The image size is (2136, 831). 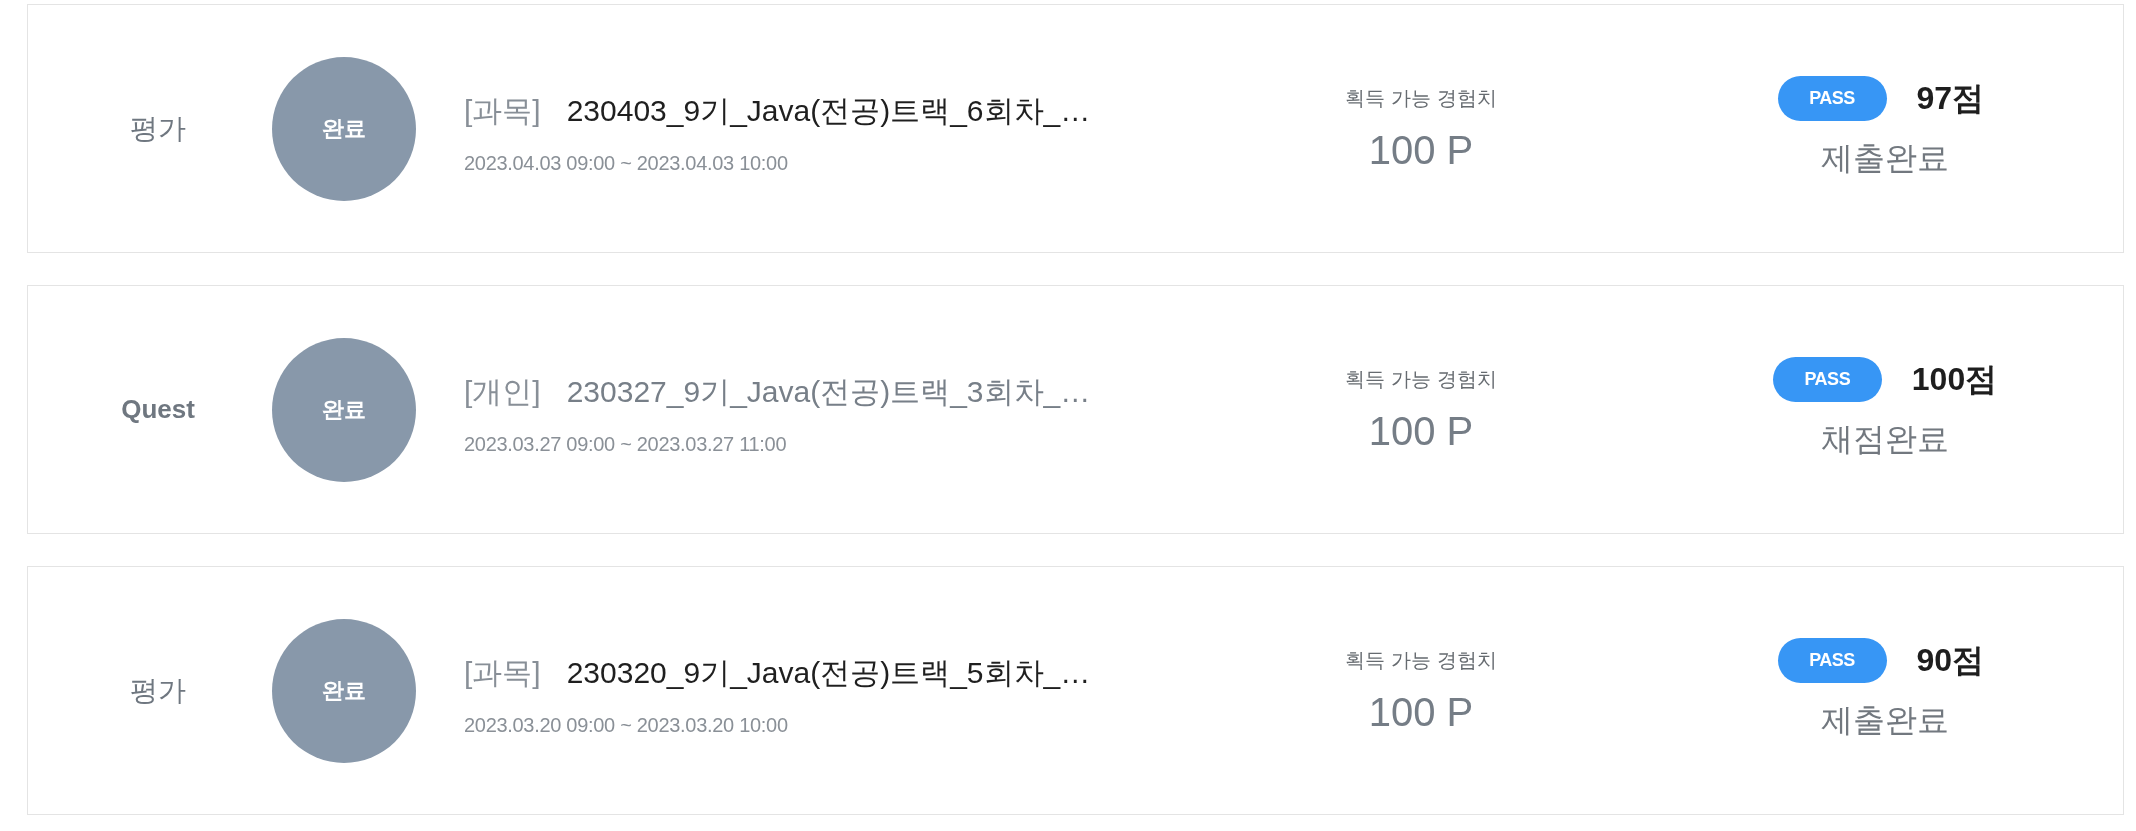 What do you see at coordinates (158, 409) in the screenshot?
I see `category-label: Quest` at bounding box center [158, 409].